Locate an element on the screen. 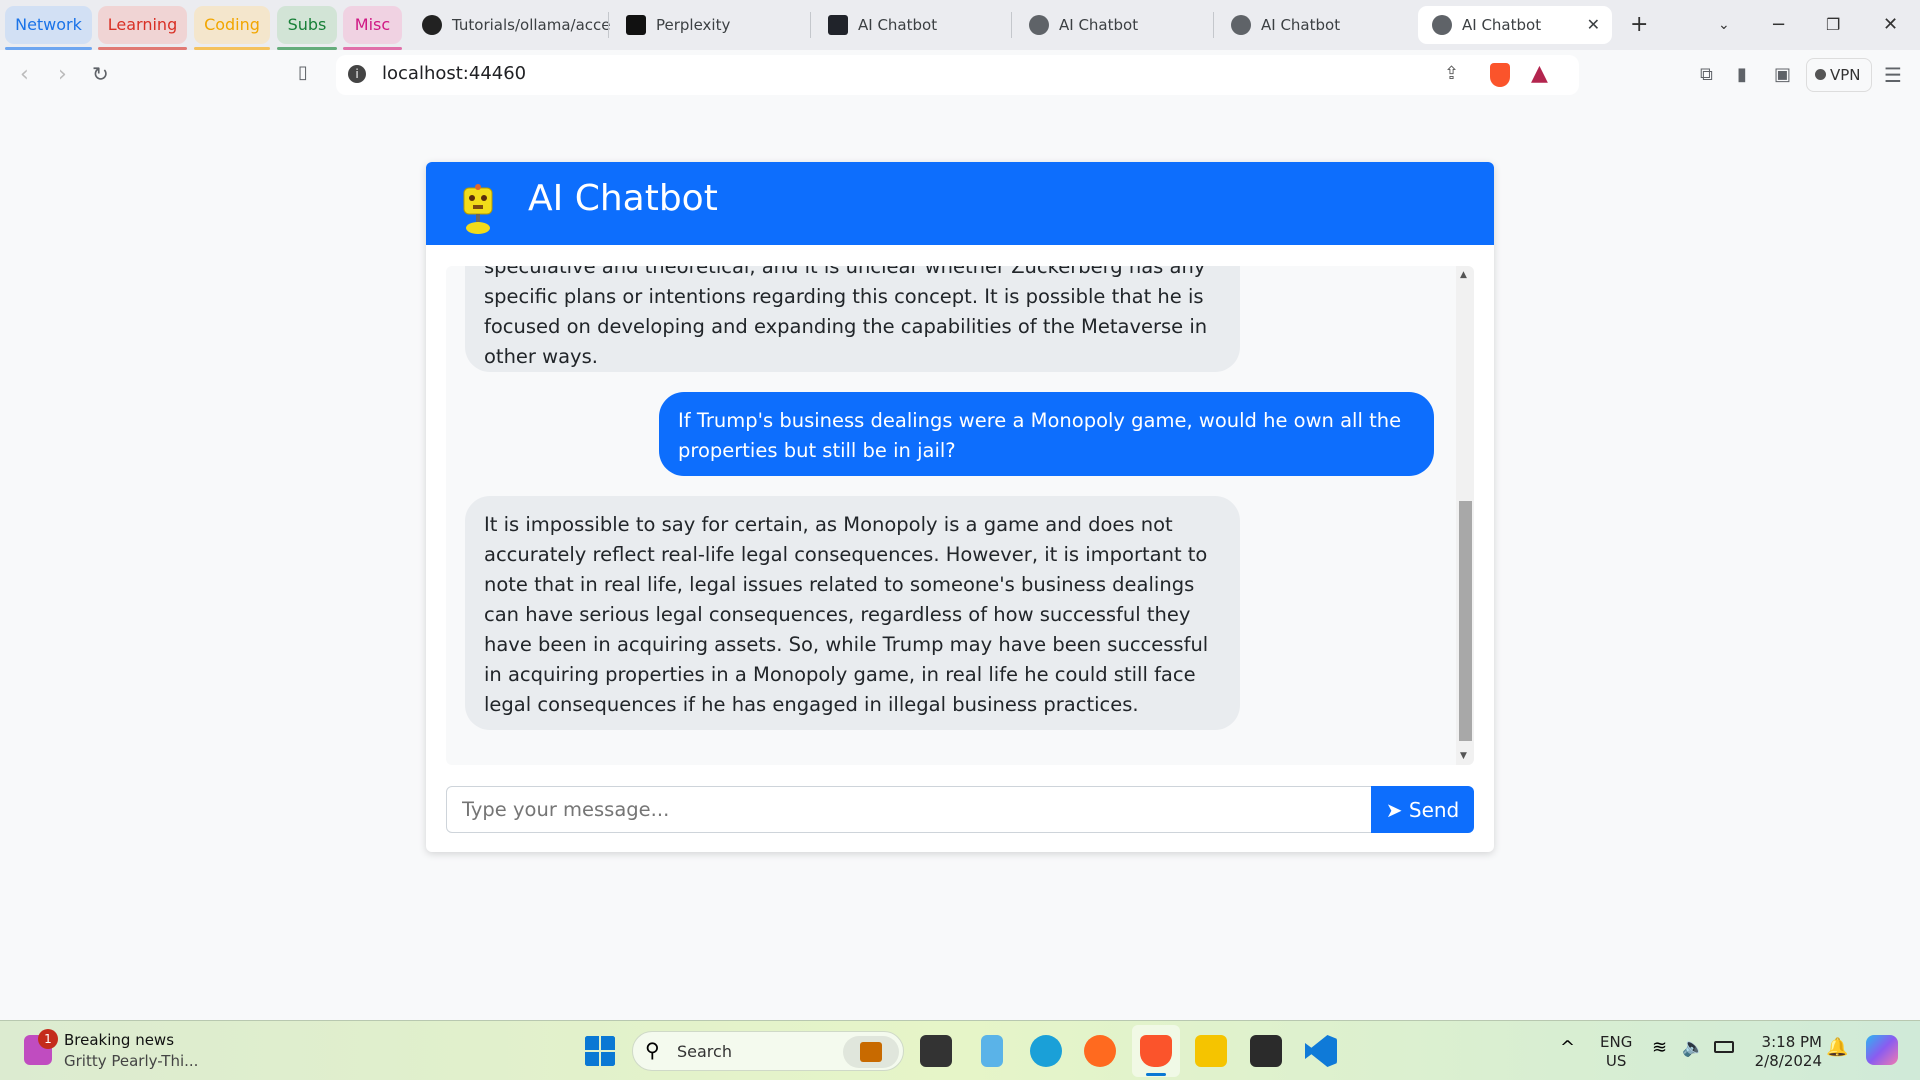  firefox-icon is located at coordinates (1100, 1051).